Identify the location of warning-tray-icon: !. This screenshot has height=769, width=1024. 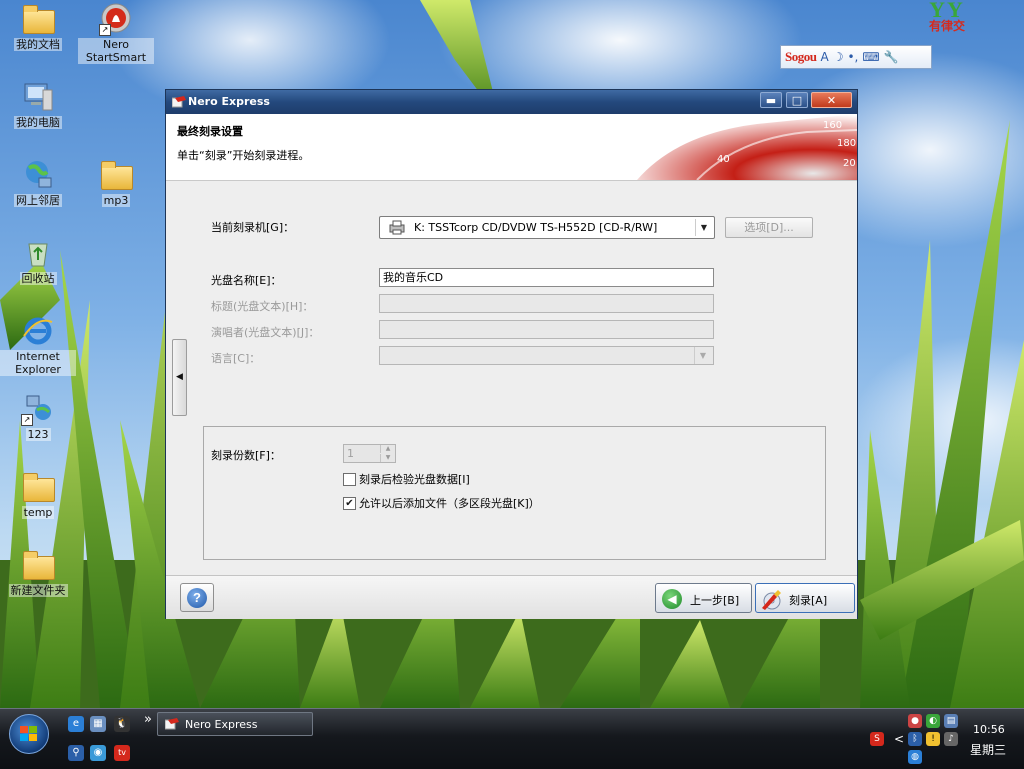
(933, 739).